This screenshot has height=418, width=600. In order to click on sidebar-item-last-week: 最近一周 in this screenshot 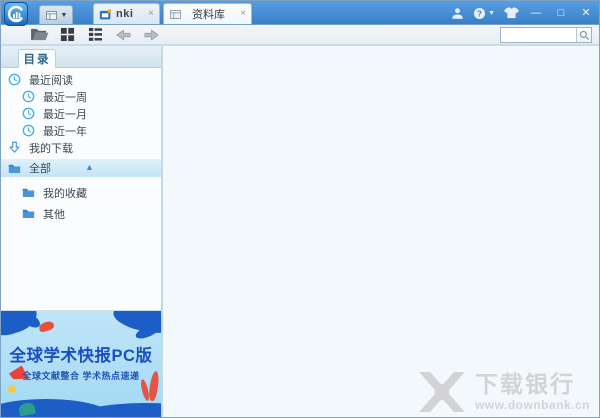, I will do `click(81, 96)`.